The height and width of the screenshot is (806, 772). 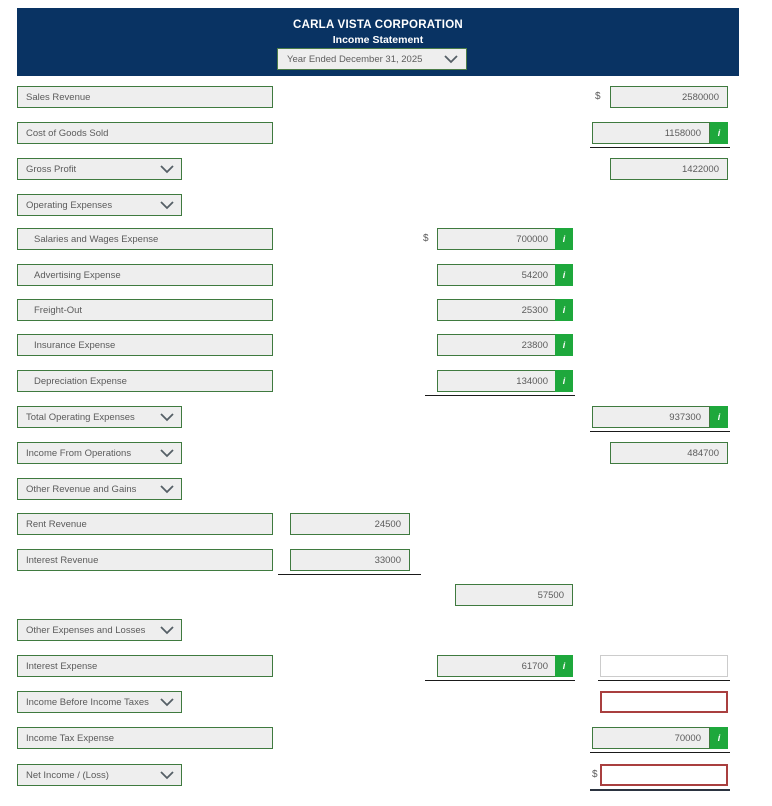 I want to click on amount-field-middle: 54200, so click(x=497, y=275).